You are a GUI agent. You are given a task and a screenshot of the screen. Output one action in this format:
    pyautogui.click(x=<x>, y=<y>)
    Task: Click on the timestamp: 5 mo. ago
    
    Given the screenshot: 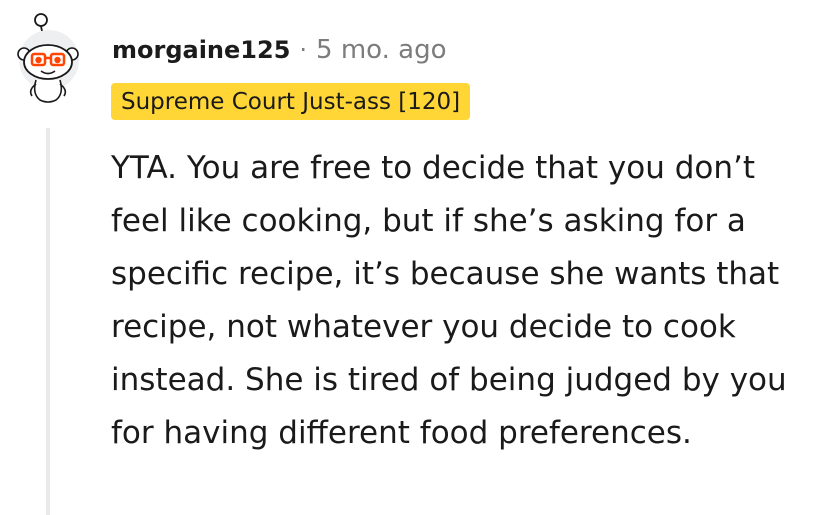 What is the action you would take?
    pyautogui.click(x=381, y=50)
    